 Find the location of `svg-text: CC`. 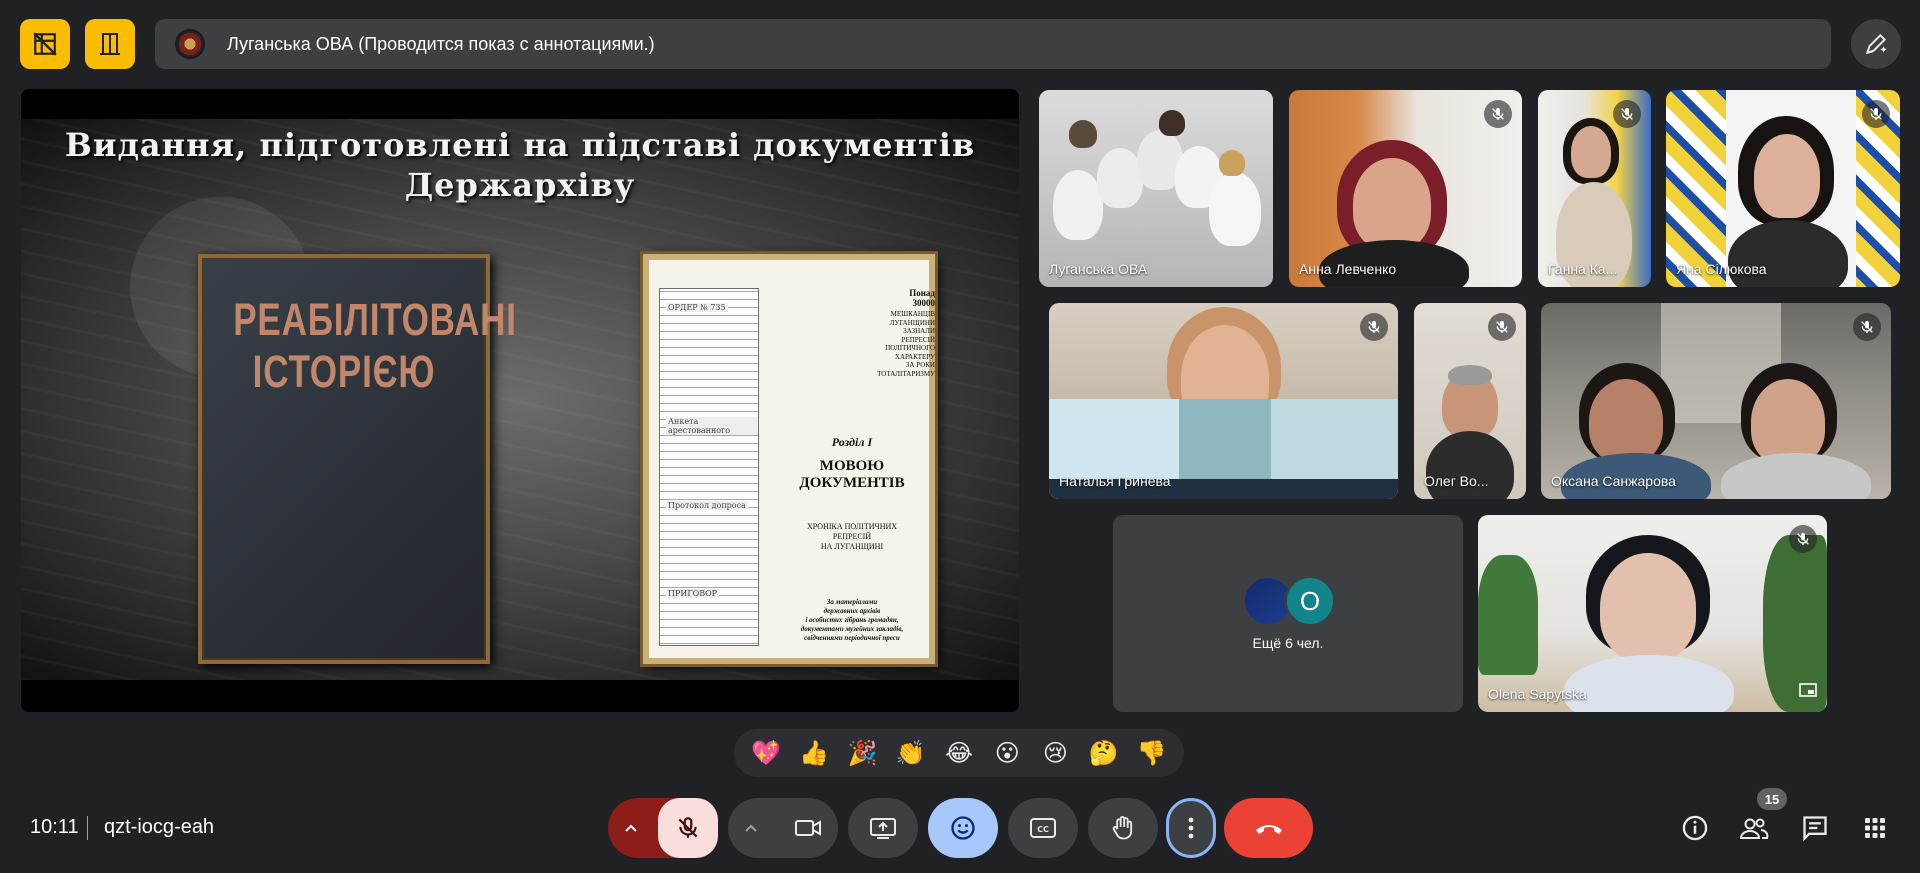

svg-text: CC is located at coordinates (1043, 829).